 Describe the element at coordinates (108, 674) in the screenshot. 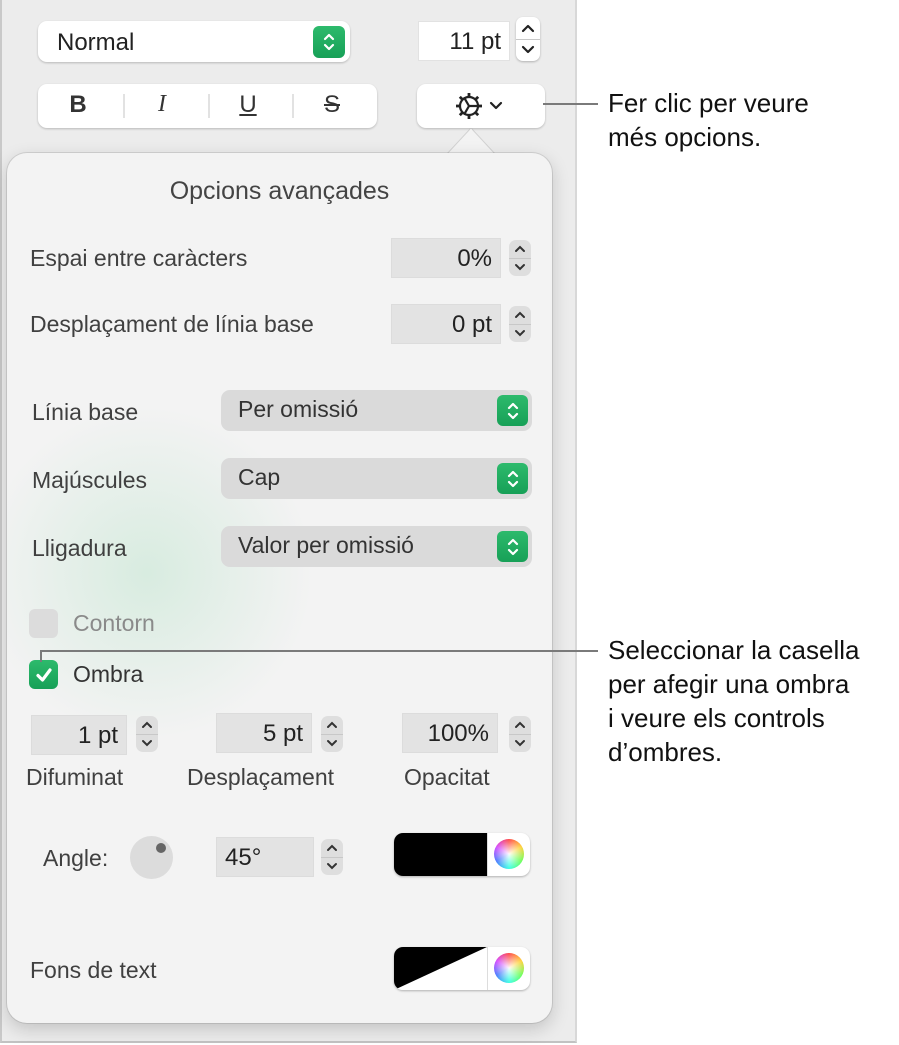

I see `shadow-label: Ombra` at that location.